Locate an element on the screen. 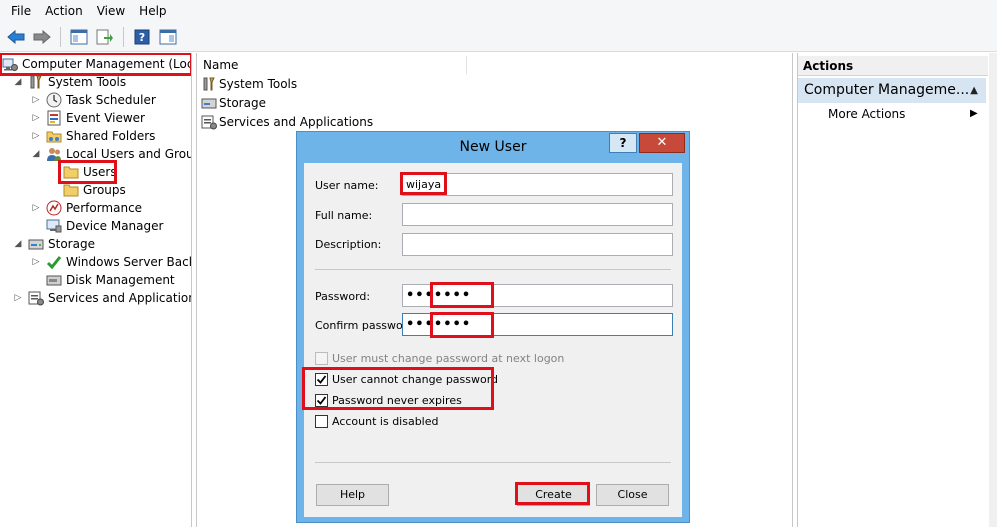 The width and height of the screenshot is (997, 527). actions-header: Actions is located at coordinates (893, 66).